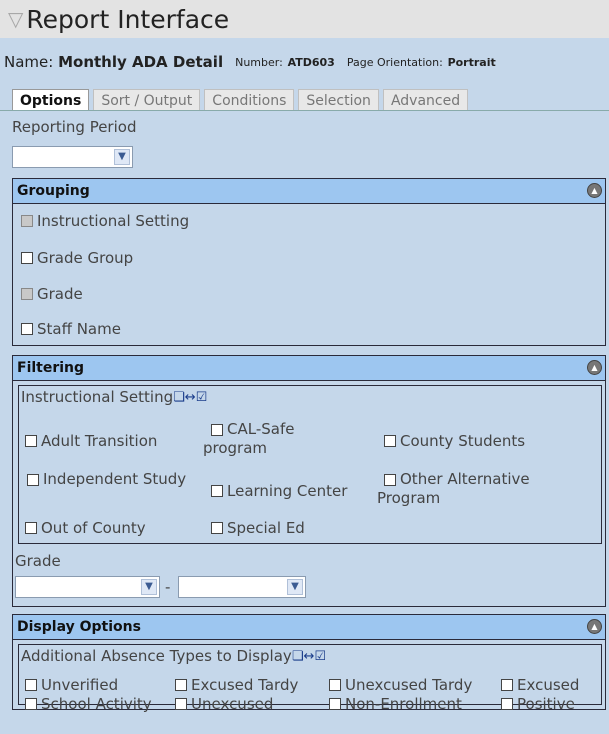 The height and width of the screenshot is (734, 609). What do you see at coordinates (471, 62) in the screenshot?
I see `orientation-value: Portrait` at bounding box center [471, 62].